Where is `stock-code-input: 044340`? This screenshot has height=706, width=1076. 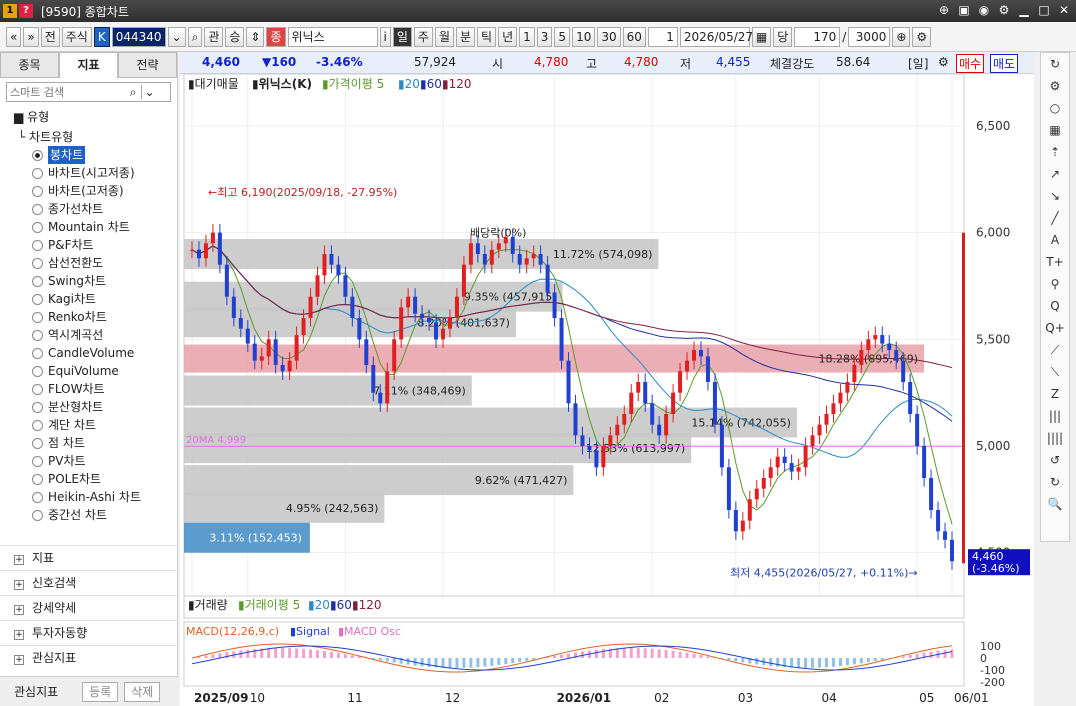 stock-code-input: 044340 is located at coordinates (138, 36).